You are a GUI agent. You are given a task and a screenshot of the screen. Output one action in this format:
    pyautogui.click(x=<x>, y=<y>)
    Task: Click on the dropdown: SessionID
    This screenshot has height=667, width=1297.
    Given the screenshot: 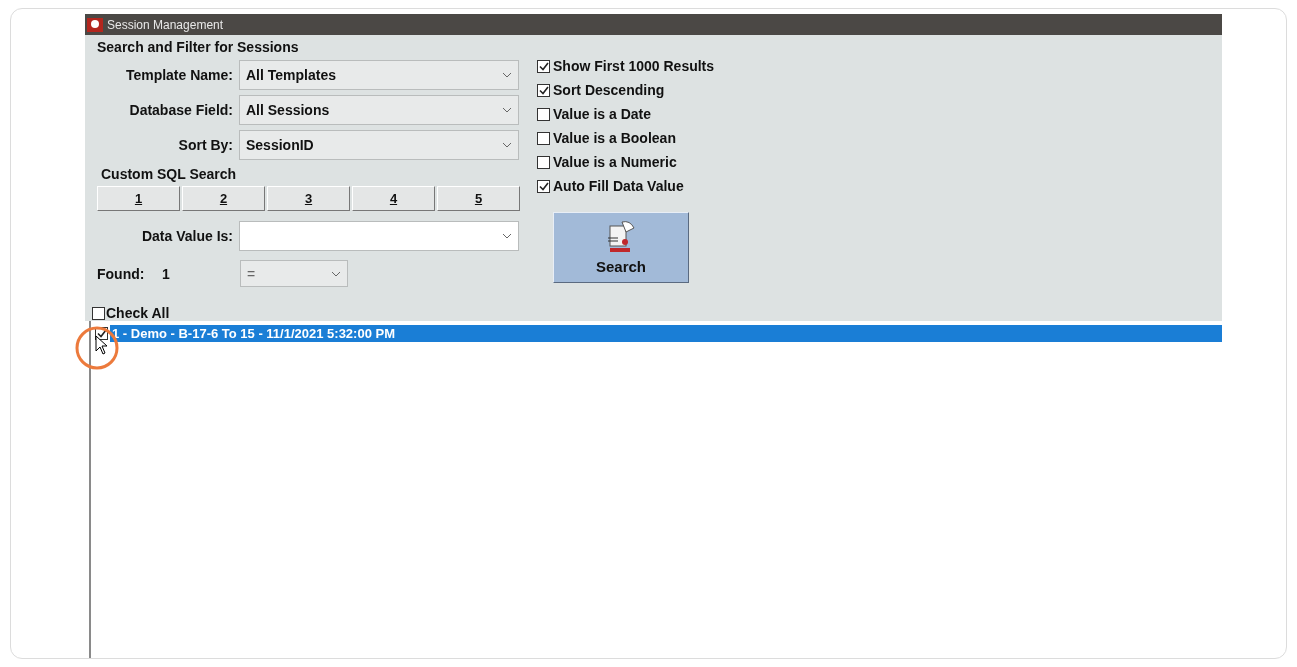 What is the action you would take?
    pyautogui.click(x=379, y=145)
    